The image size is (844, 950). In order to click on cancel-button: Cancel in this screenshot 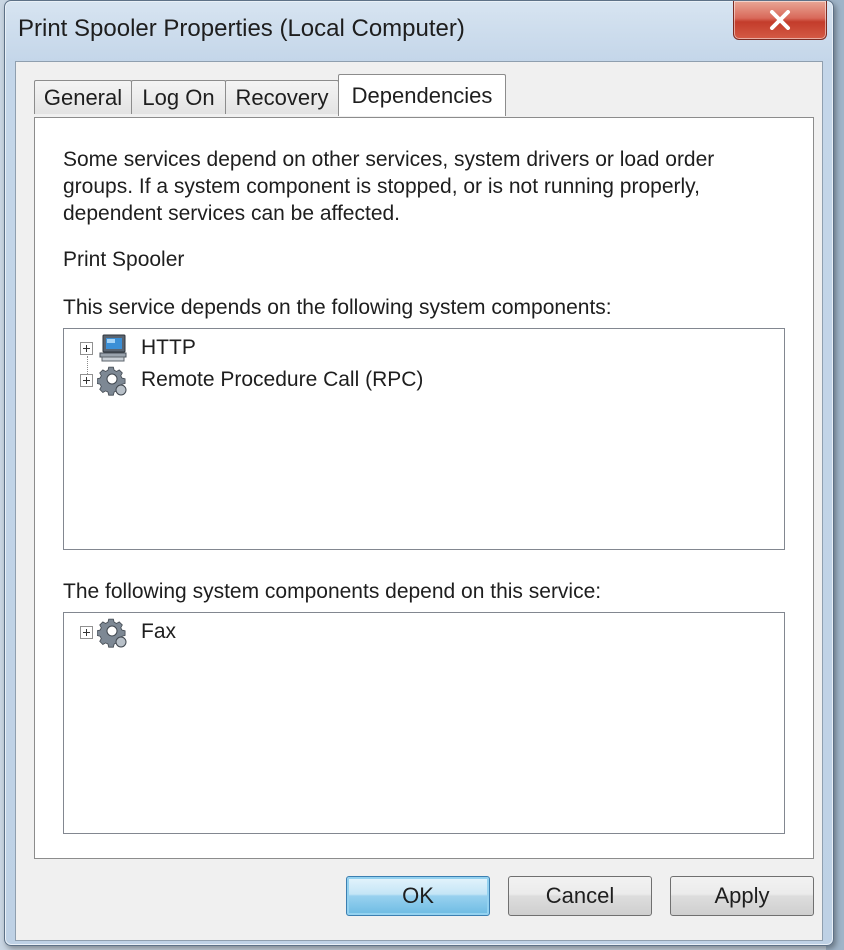, I will do `click(580, 896)`.